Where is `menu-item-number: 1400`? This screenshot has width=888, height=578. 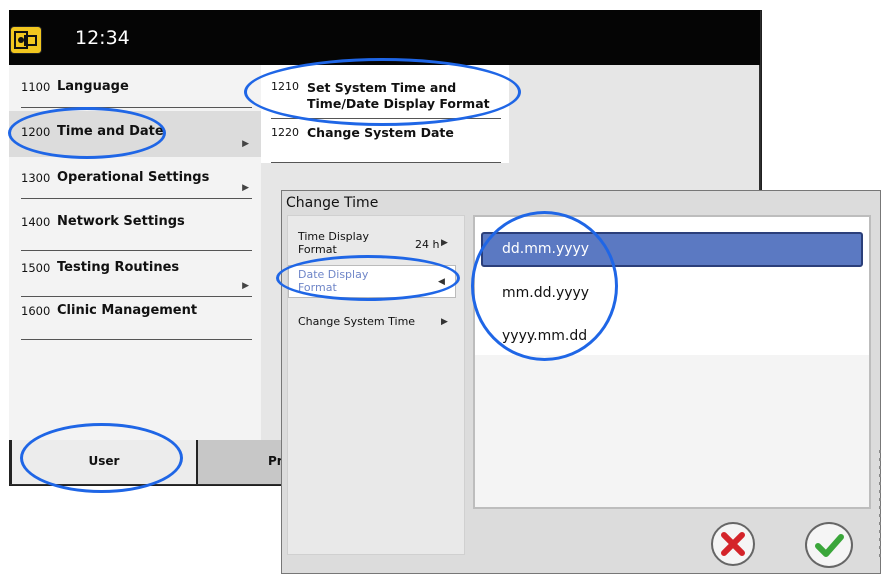 menu-item-number: 1400 is located at coordinates (36, 222).